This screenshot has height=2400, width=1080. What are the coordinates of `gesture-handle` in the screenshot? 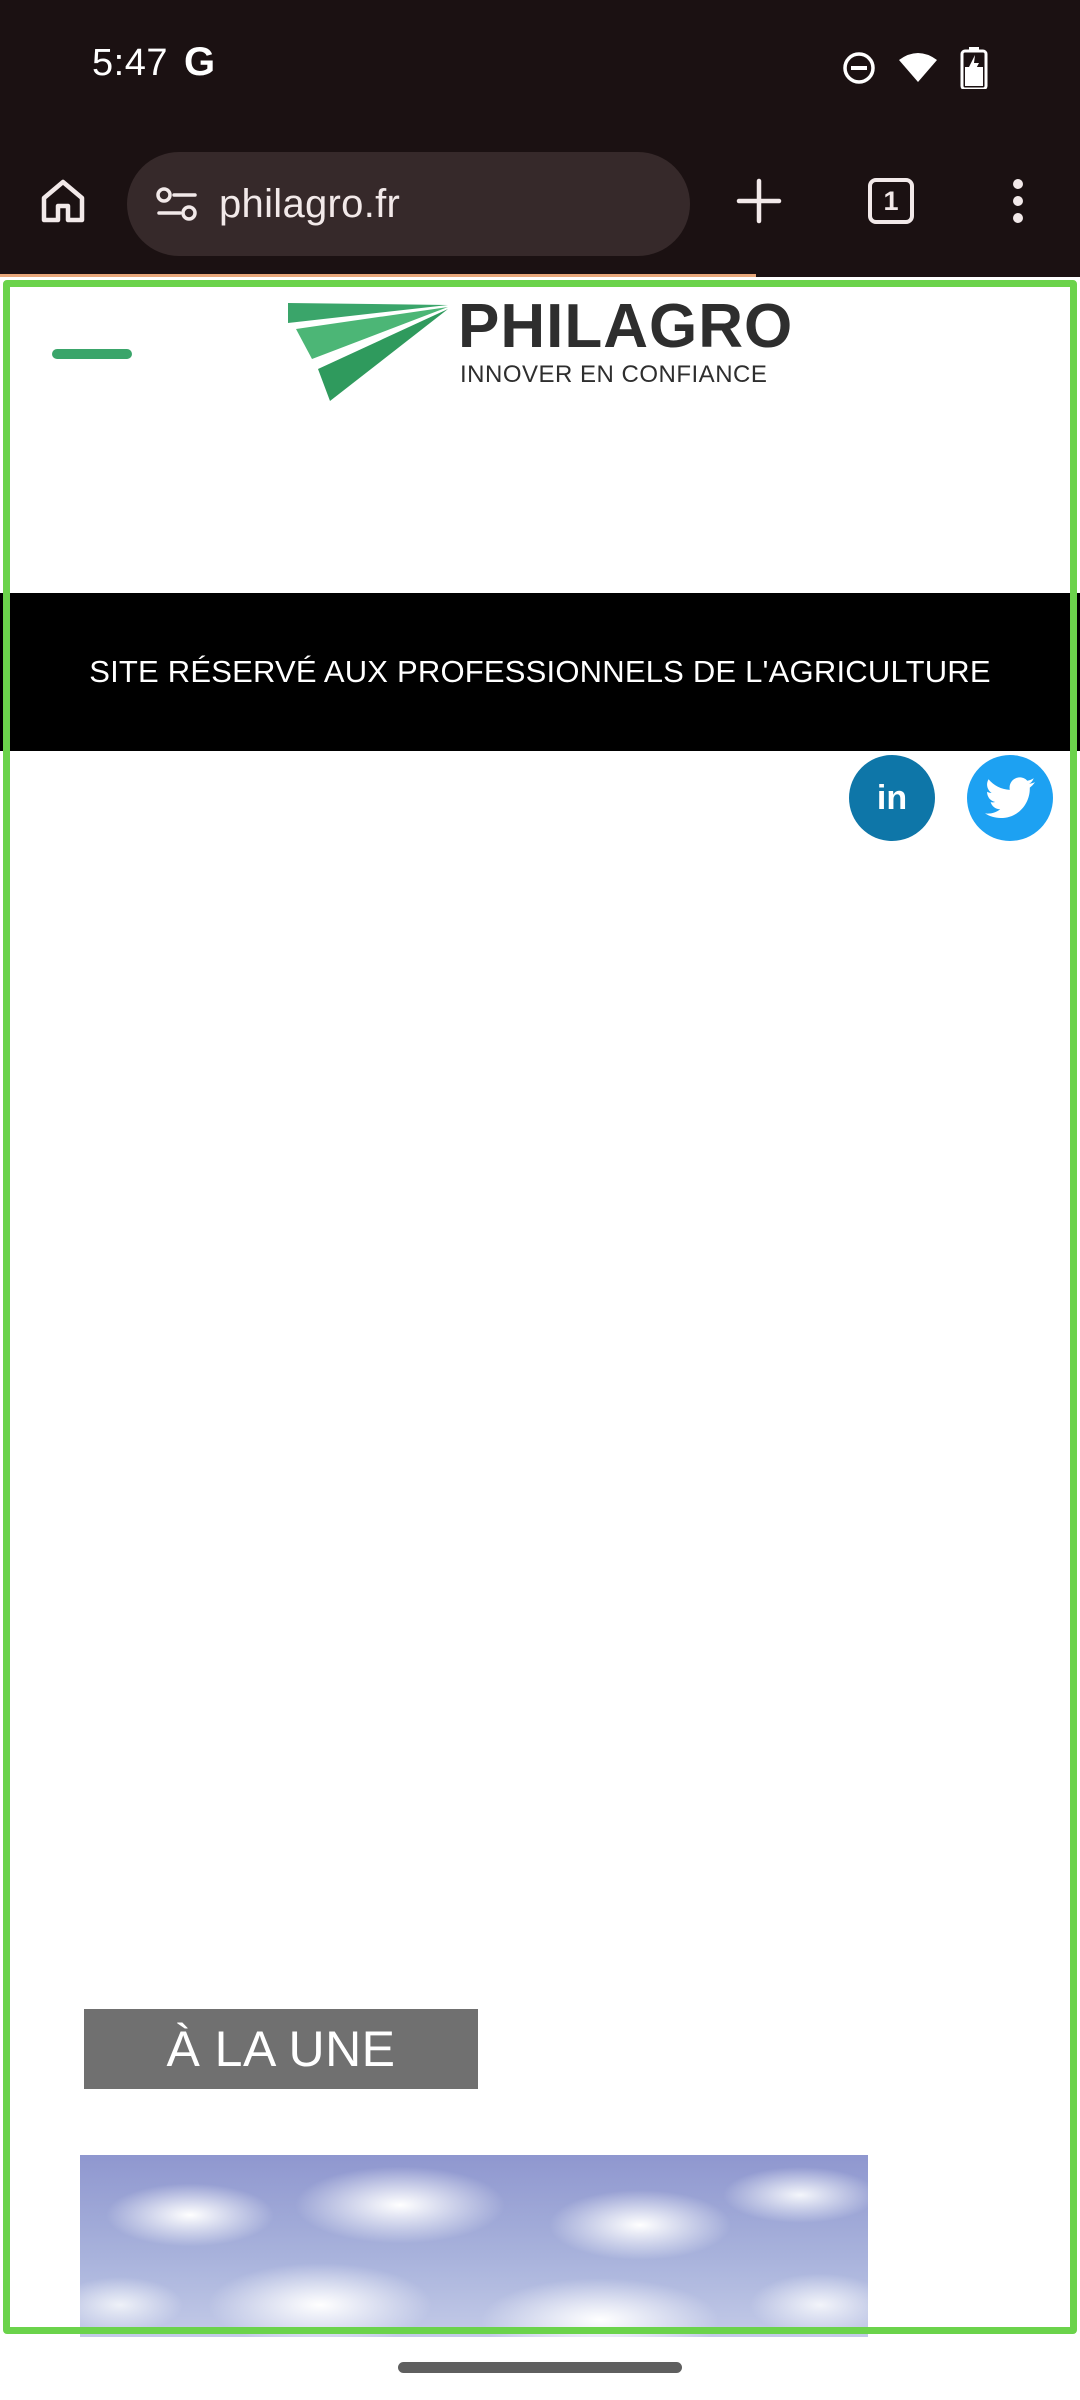 It's located at (540, 2367).